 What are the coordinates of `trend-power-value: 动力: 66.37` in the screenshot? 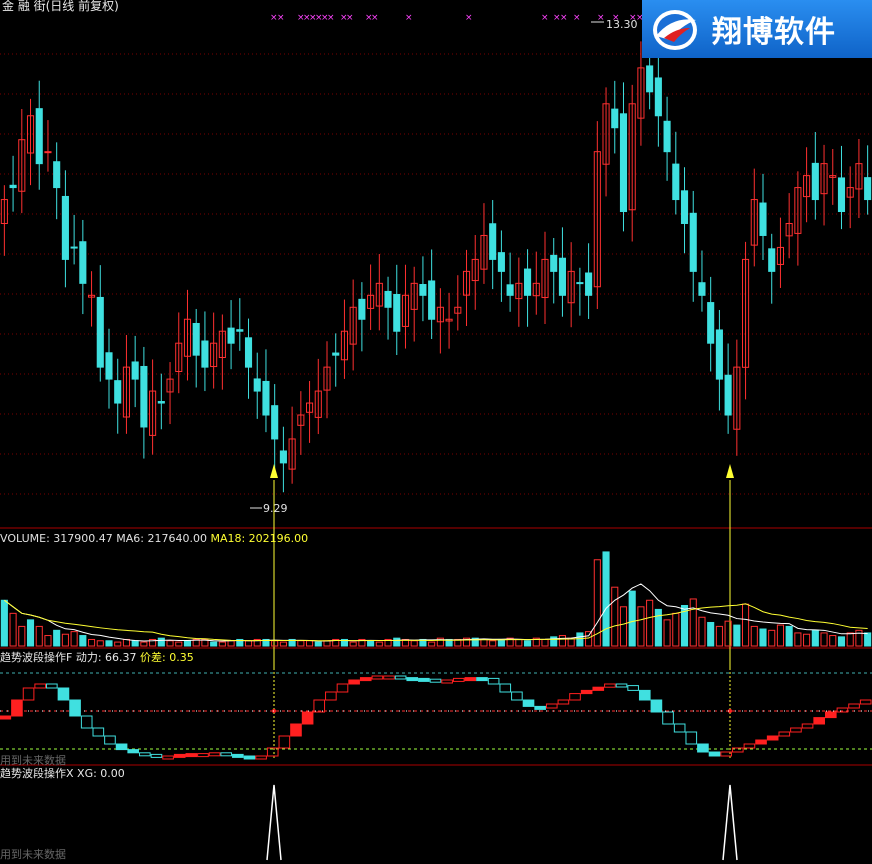 It's located at (106, 657).